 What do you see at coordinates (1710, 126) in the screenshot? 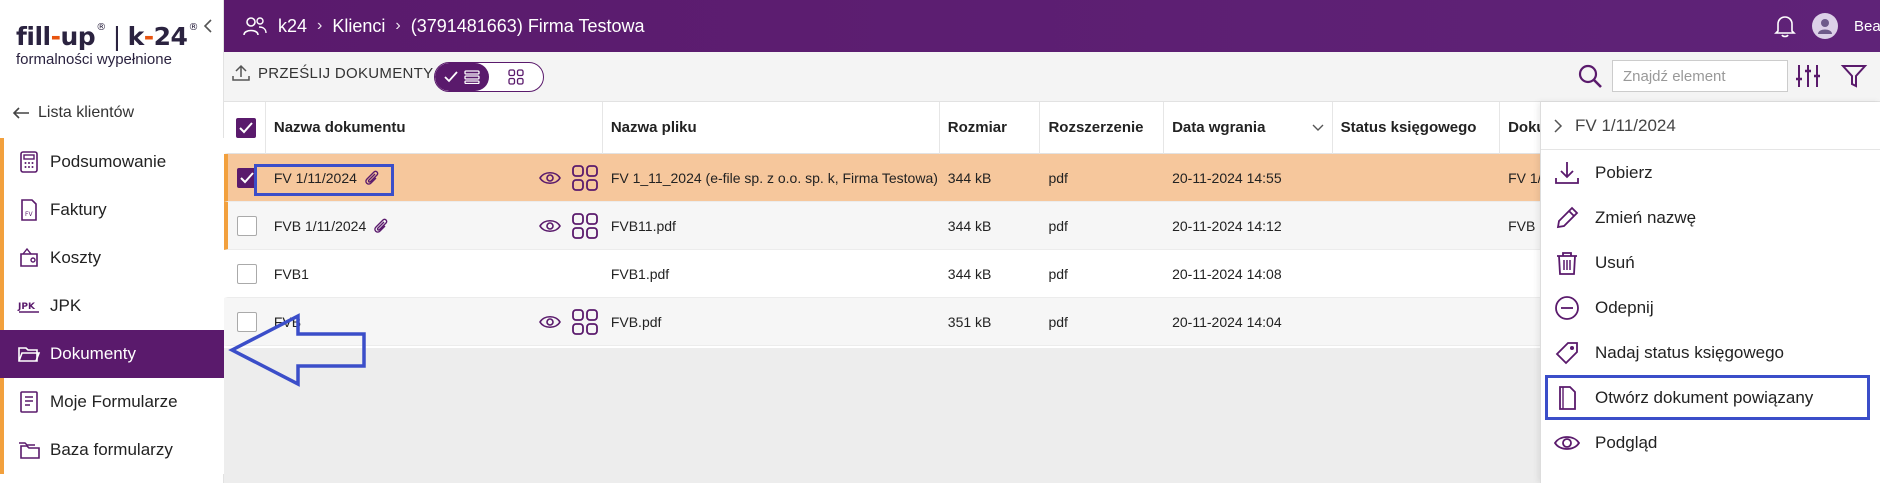
I see `context-menu-header: FV 1/11/2024` at bounding box center [1710, 126].